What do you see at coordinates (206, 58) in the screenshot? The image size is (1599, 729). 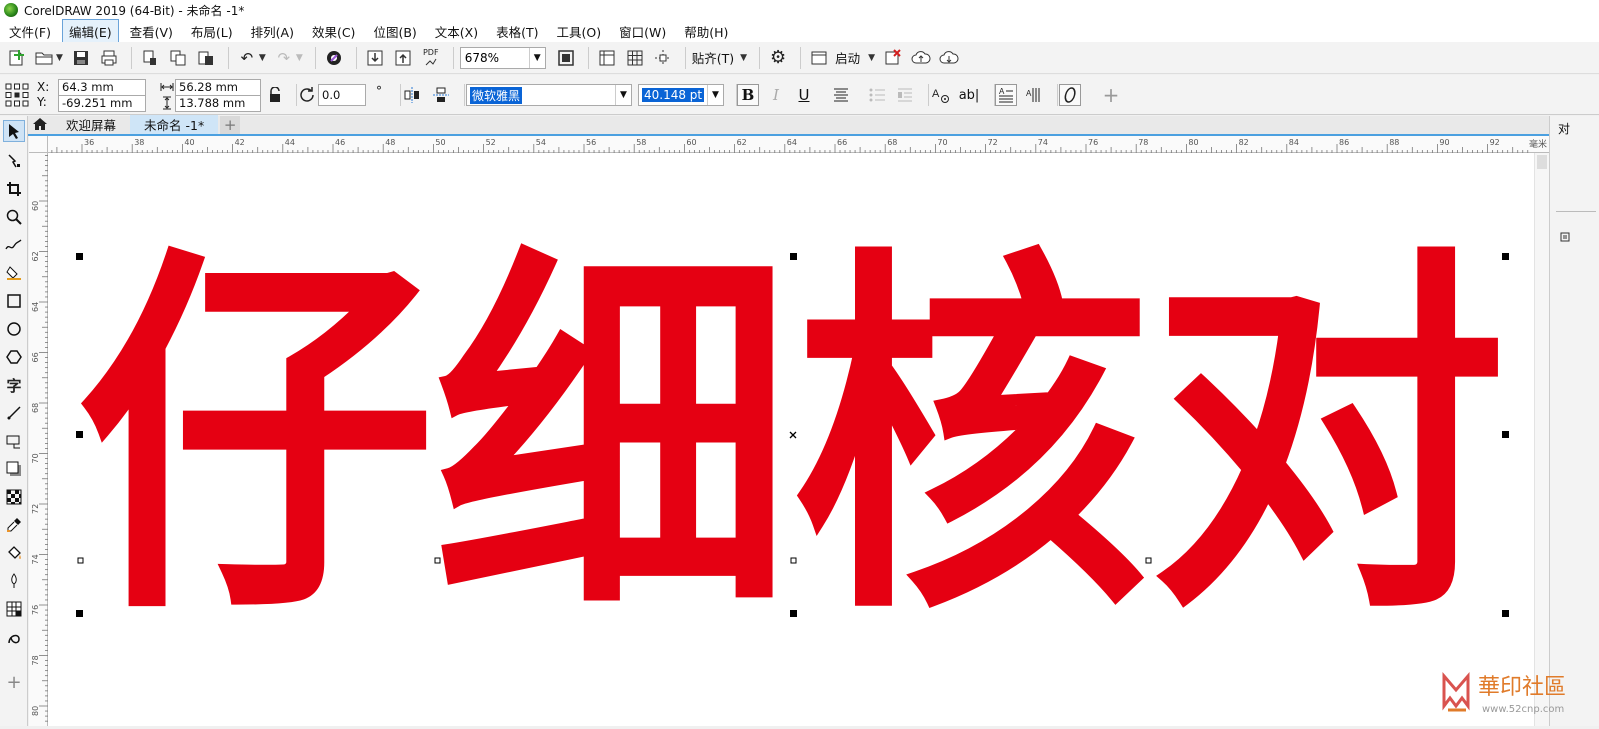 I see `paste-icon` at bounding box center [206, 58].